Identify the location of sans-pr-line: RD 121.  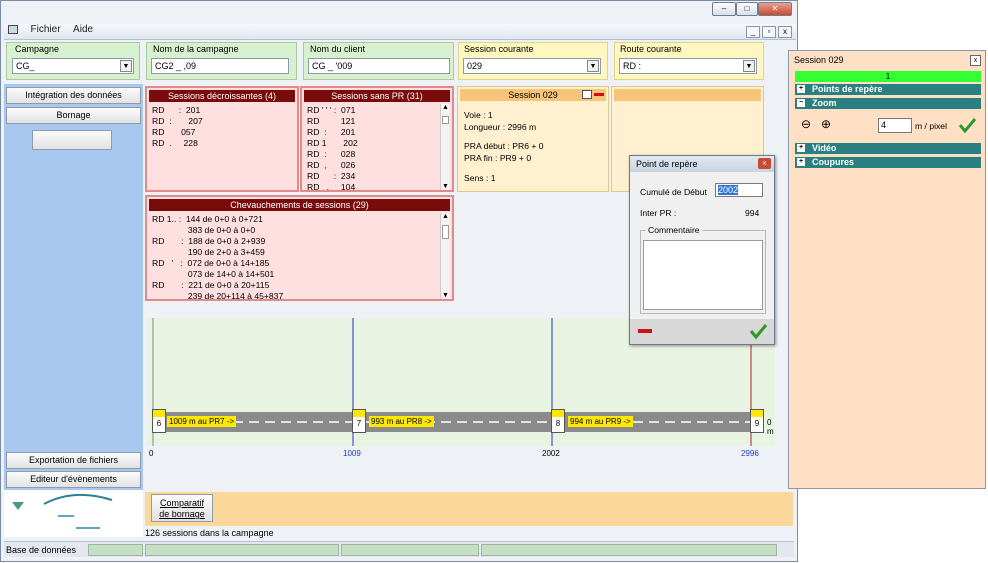
(331, 121).